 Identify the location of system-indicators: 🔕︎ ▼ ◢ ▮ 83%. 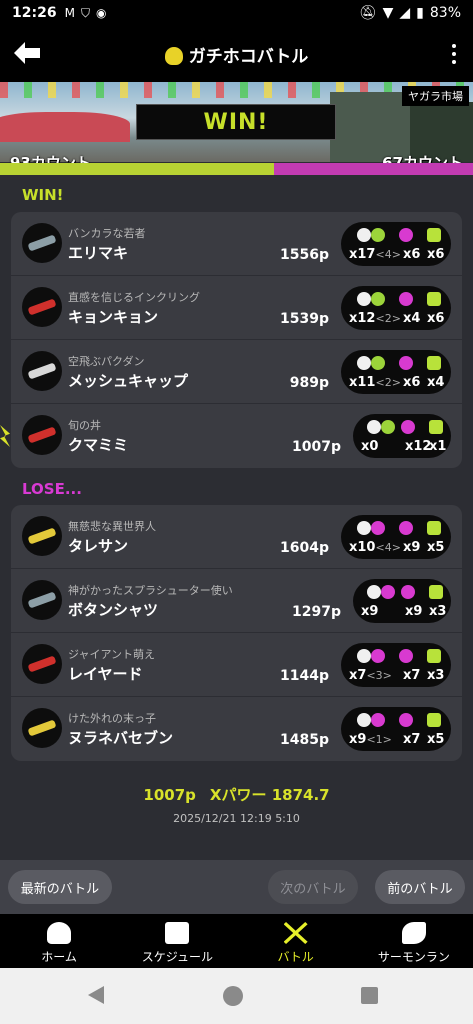
(410, 13).